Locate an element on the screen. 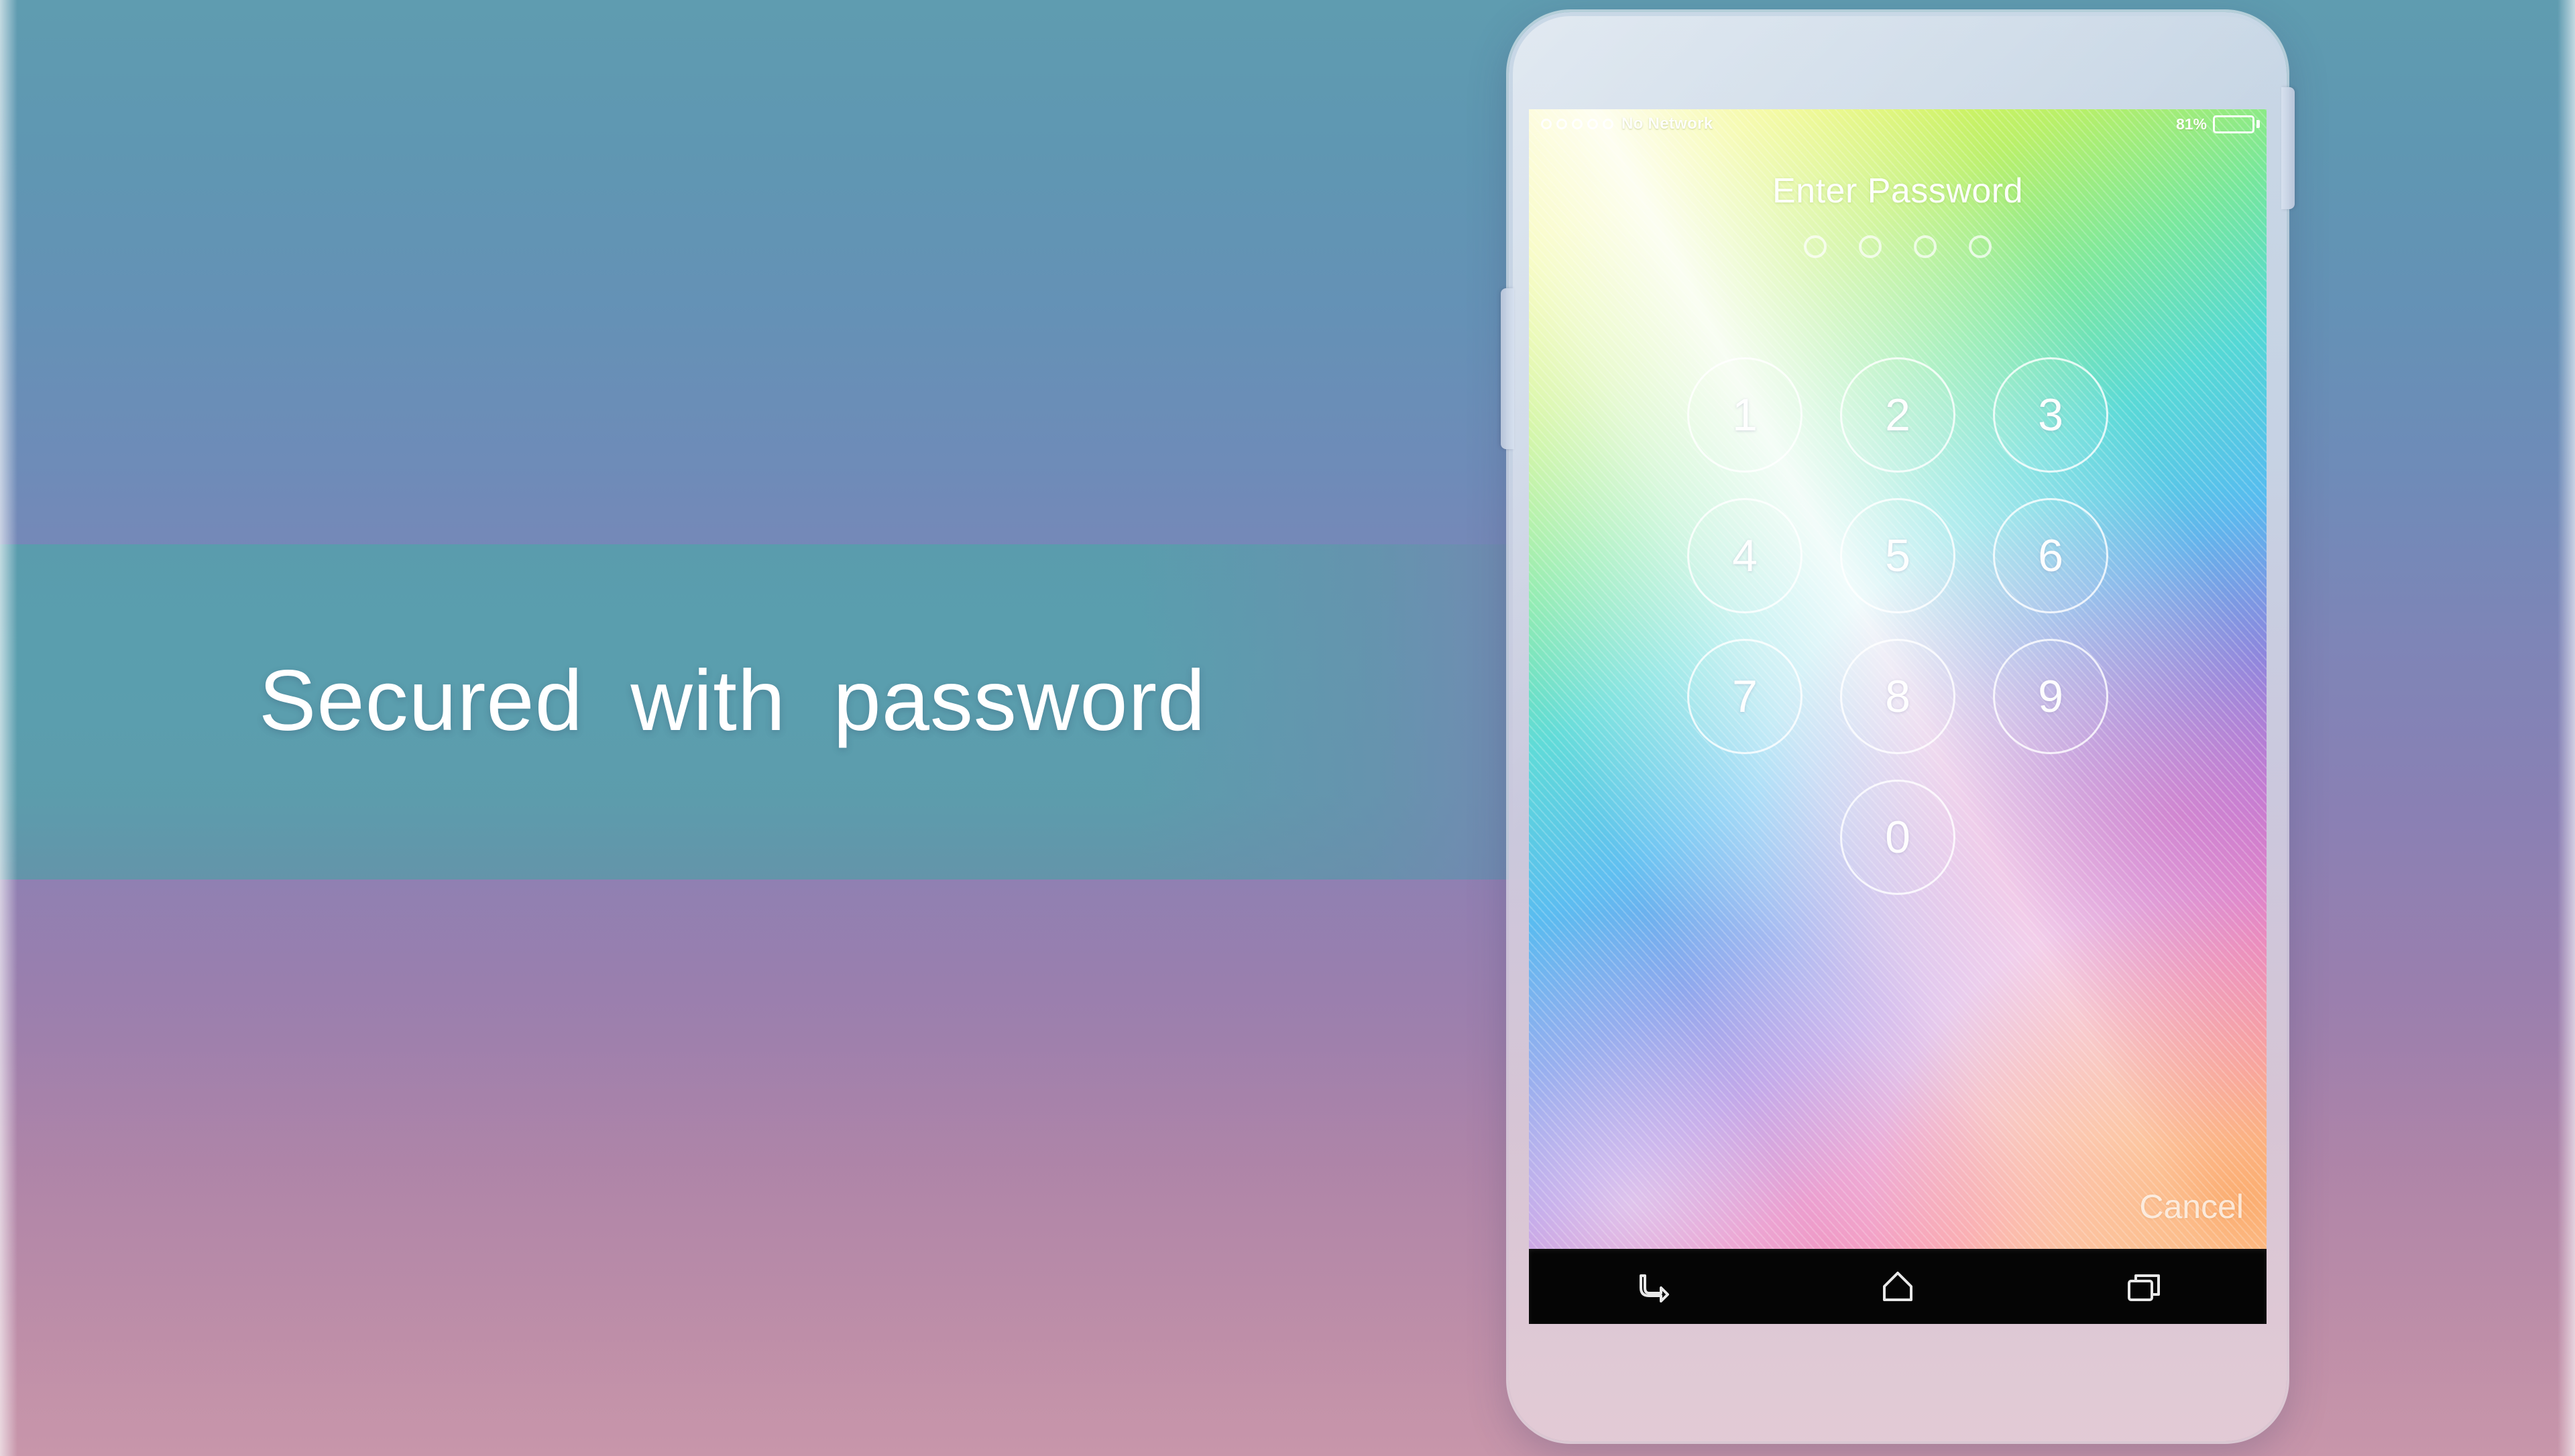 The height and width of the screenshot is (1456, 2575). key-2: 2 is located at coordinates (1897, 415).